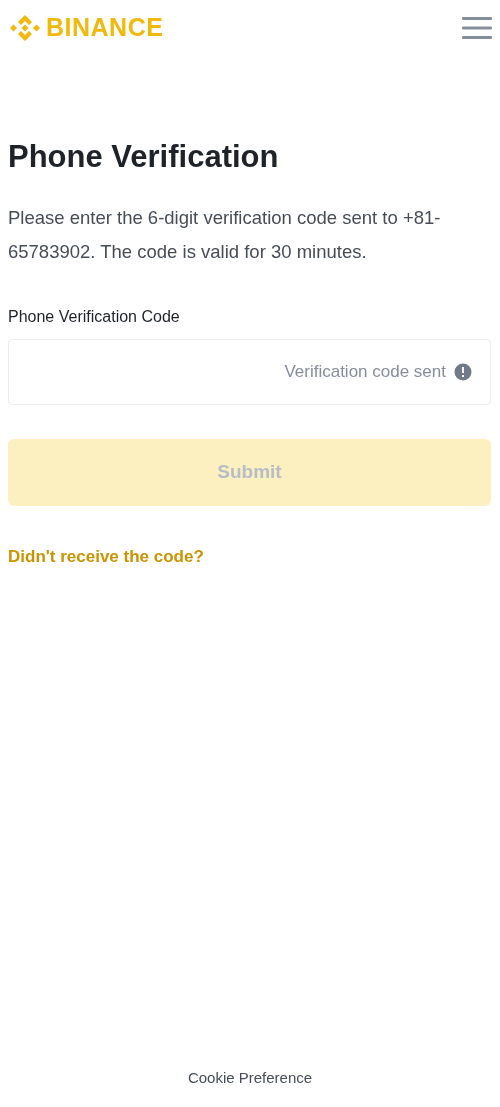  I want to click on instruction-text: Please enter the 6-digit verification code sent to +81-65783902. The code is valid for 30 minutes., so click(225, 234).